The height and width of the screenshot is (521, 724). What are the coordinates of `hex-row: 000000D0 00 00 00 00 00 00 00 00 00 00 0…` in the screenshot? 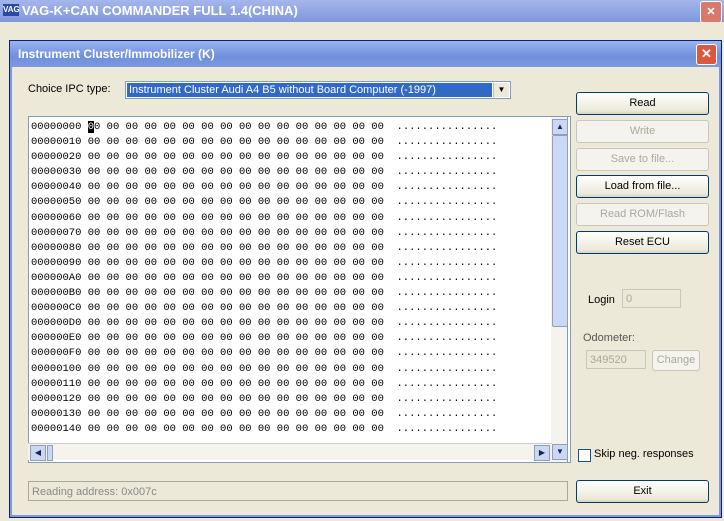 It's located at (264, 323).